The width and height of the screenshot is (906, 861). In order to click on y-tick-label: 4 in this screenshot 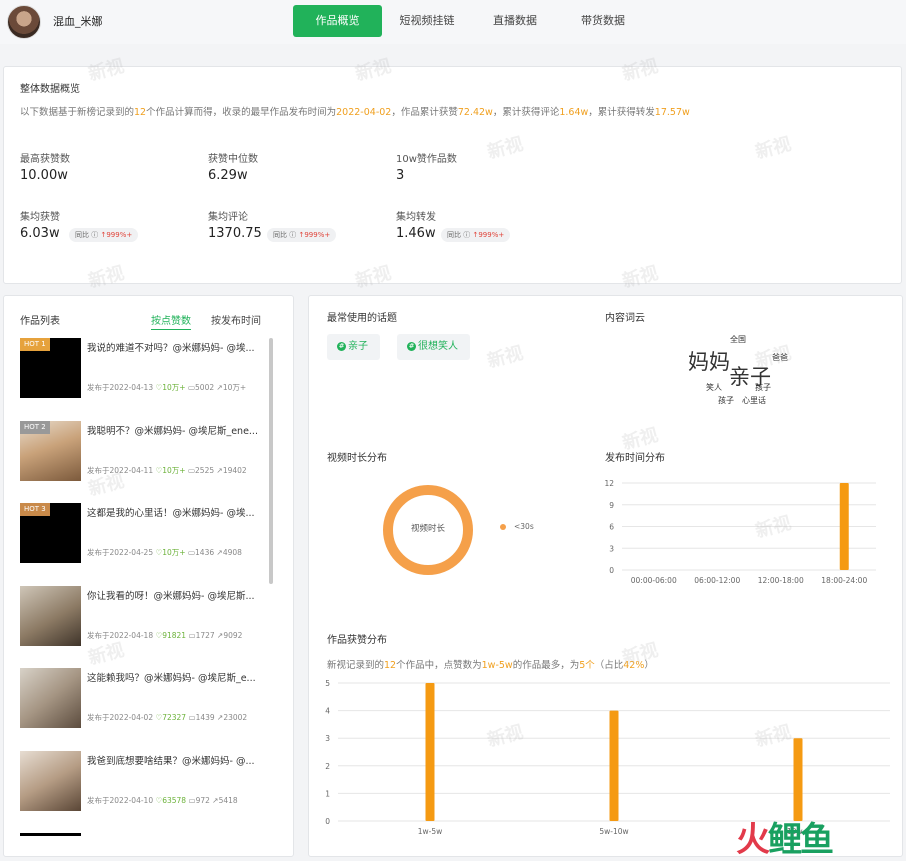, I will do `click(327, 711)`.